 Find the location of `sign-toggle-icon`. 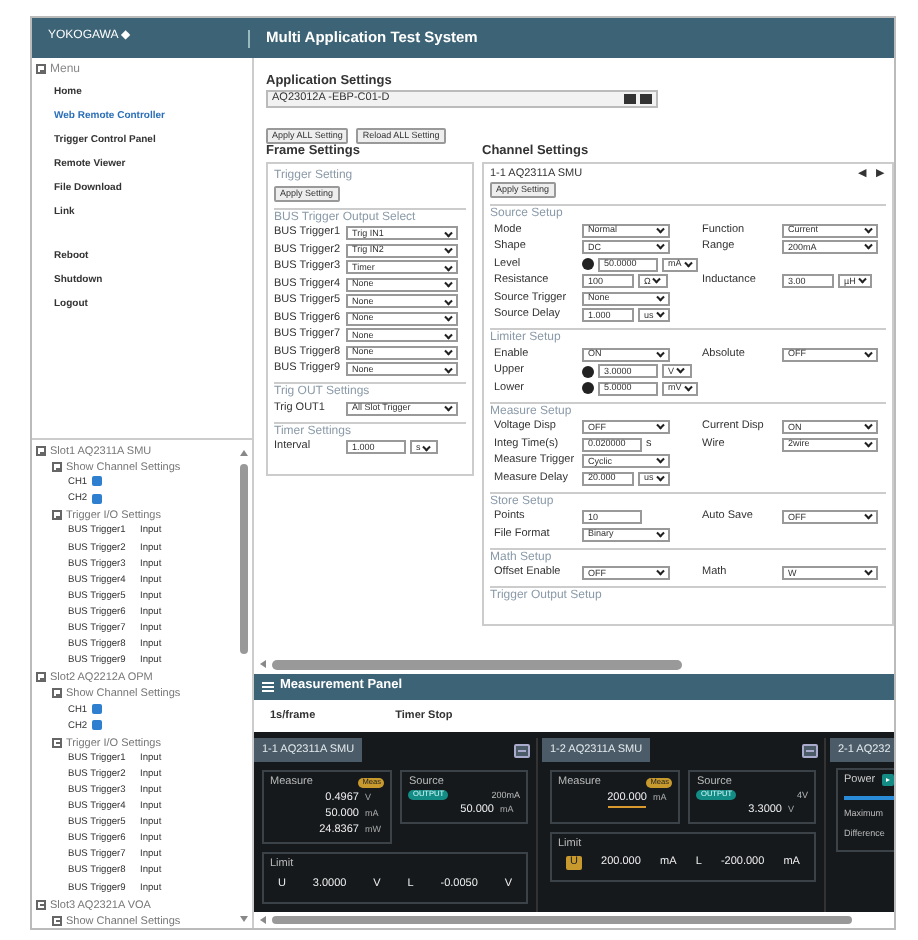

sign-toggle-icon is located at coordinates (588, 264).